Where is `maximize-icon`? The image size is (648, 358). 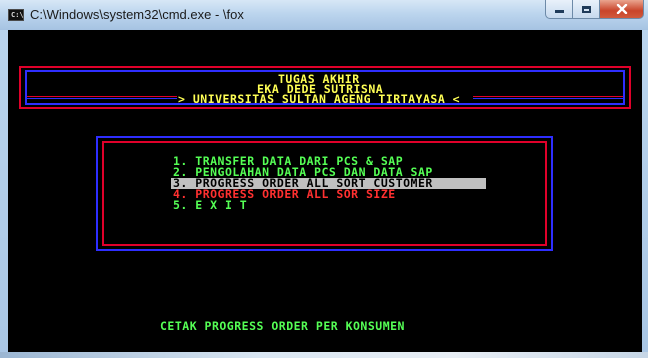
maximize-icon is located at coordinates (586, 9).